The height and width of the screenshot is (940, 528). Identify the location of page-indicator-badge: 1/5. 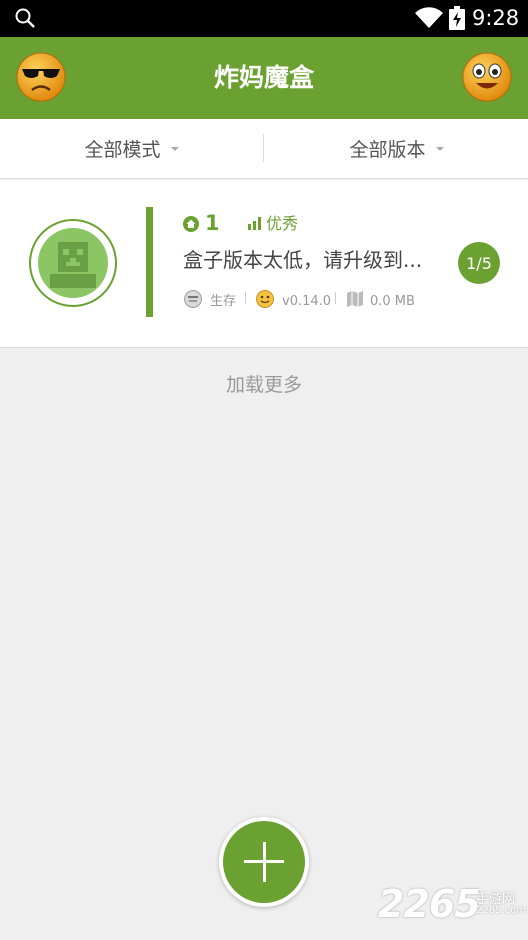
(479, 263).